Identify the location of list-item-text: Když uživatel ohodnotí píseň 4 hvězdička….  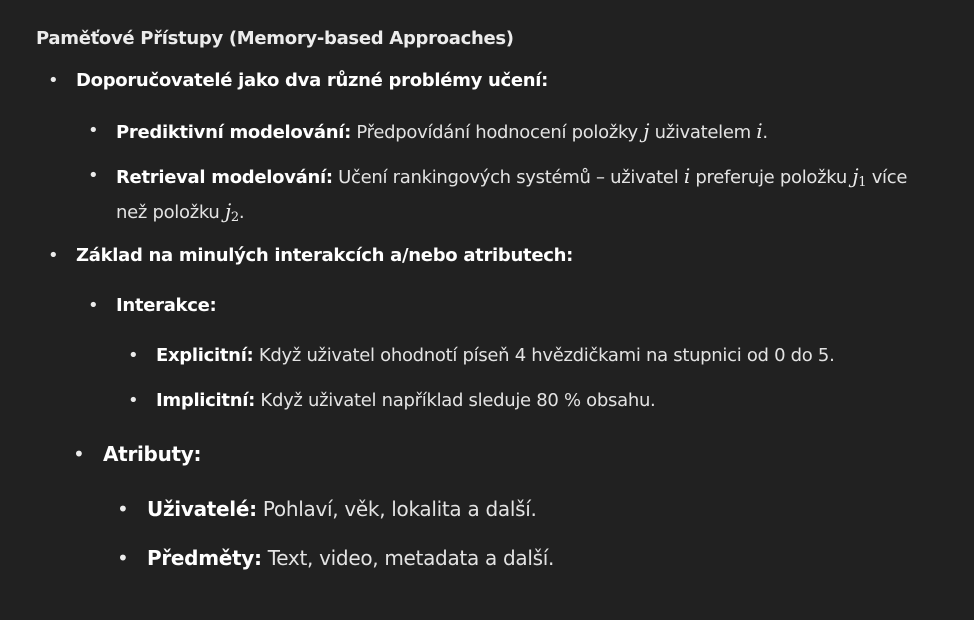
(544, 355).